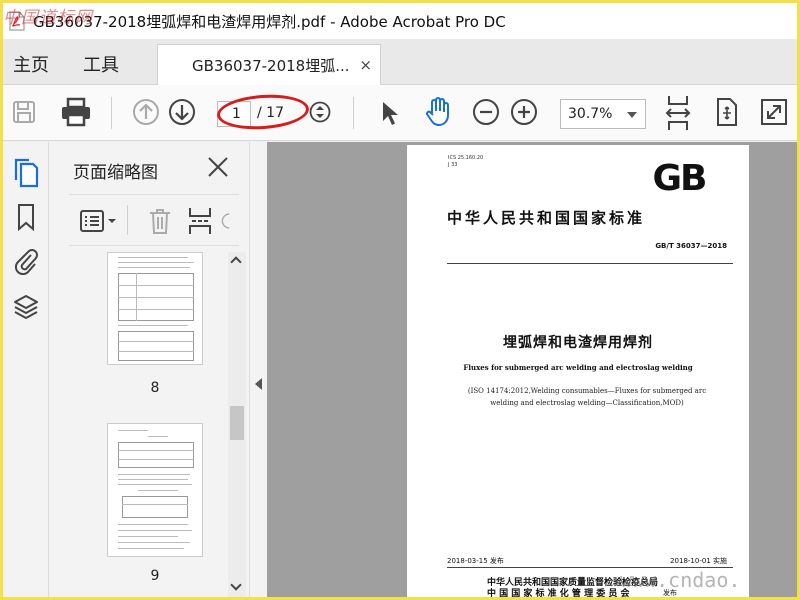 This screenshot has height=600, width=800. I want to click on chevron-down-icon, so click(632, 115).